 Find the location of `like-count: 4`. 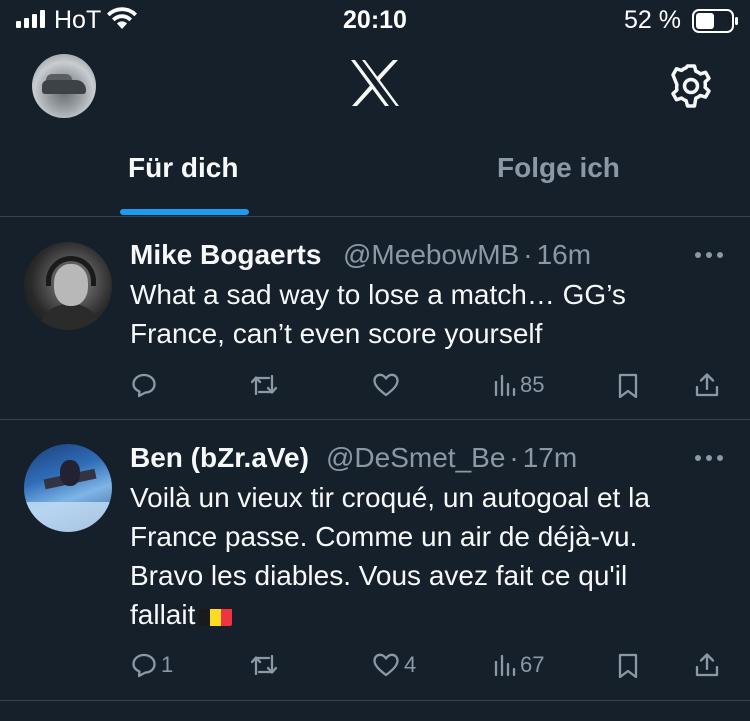

like-count: 4 is located at coordinates (410, 664).